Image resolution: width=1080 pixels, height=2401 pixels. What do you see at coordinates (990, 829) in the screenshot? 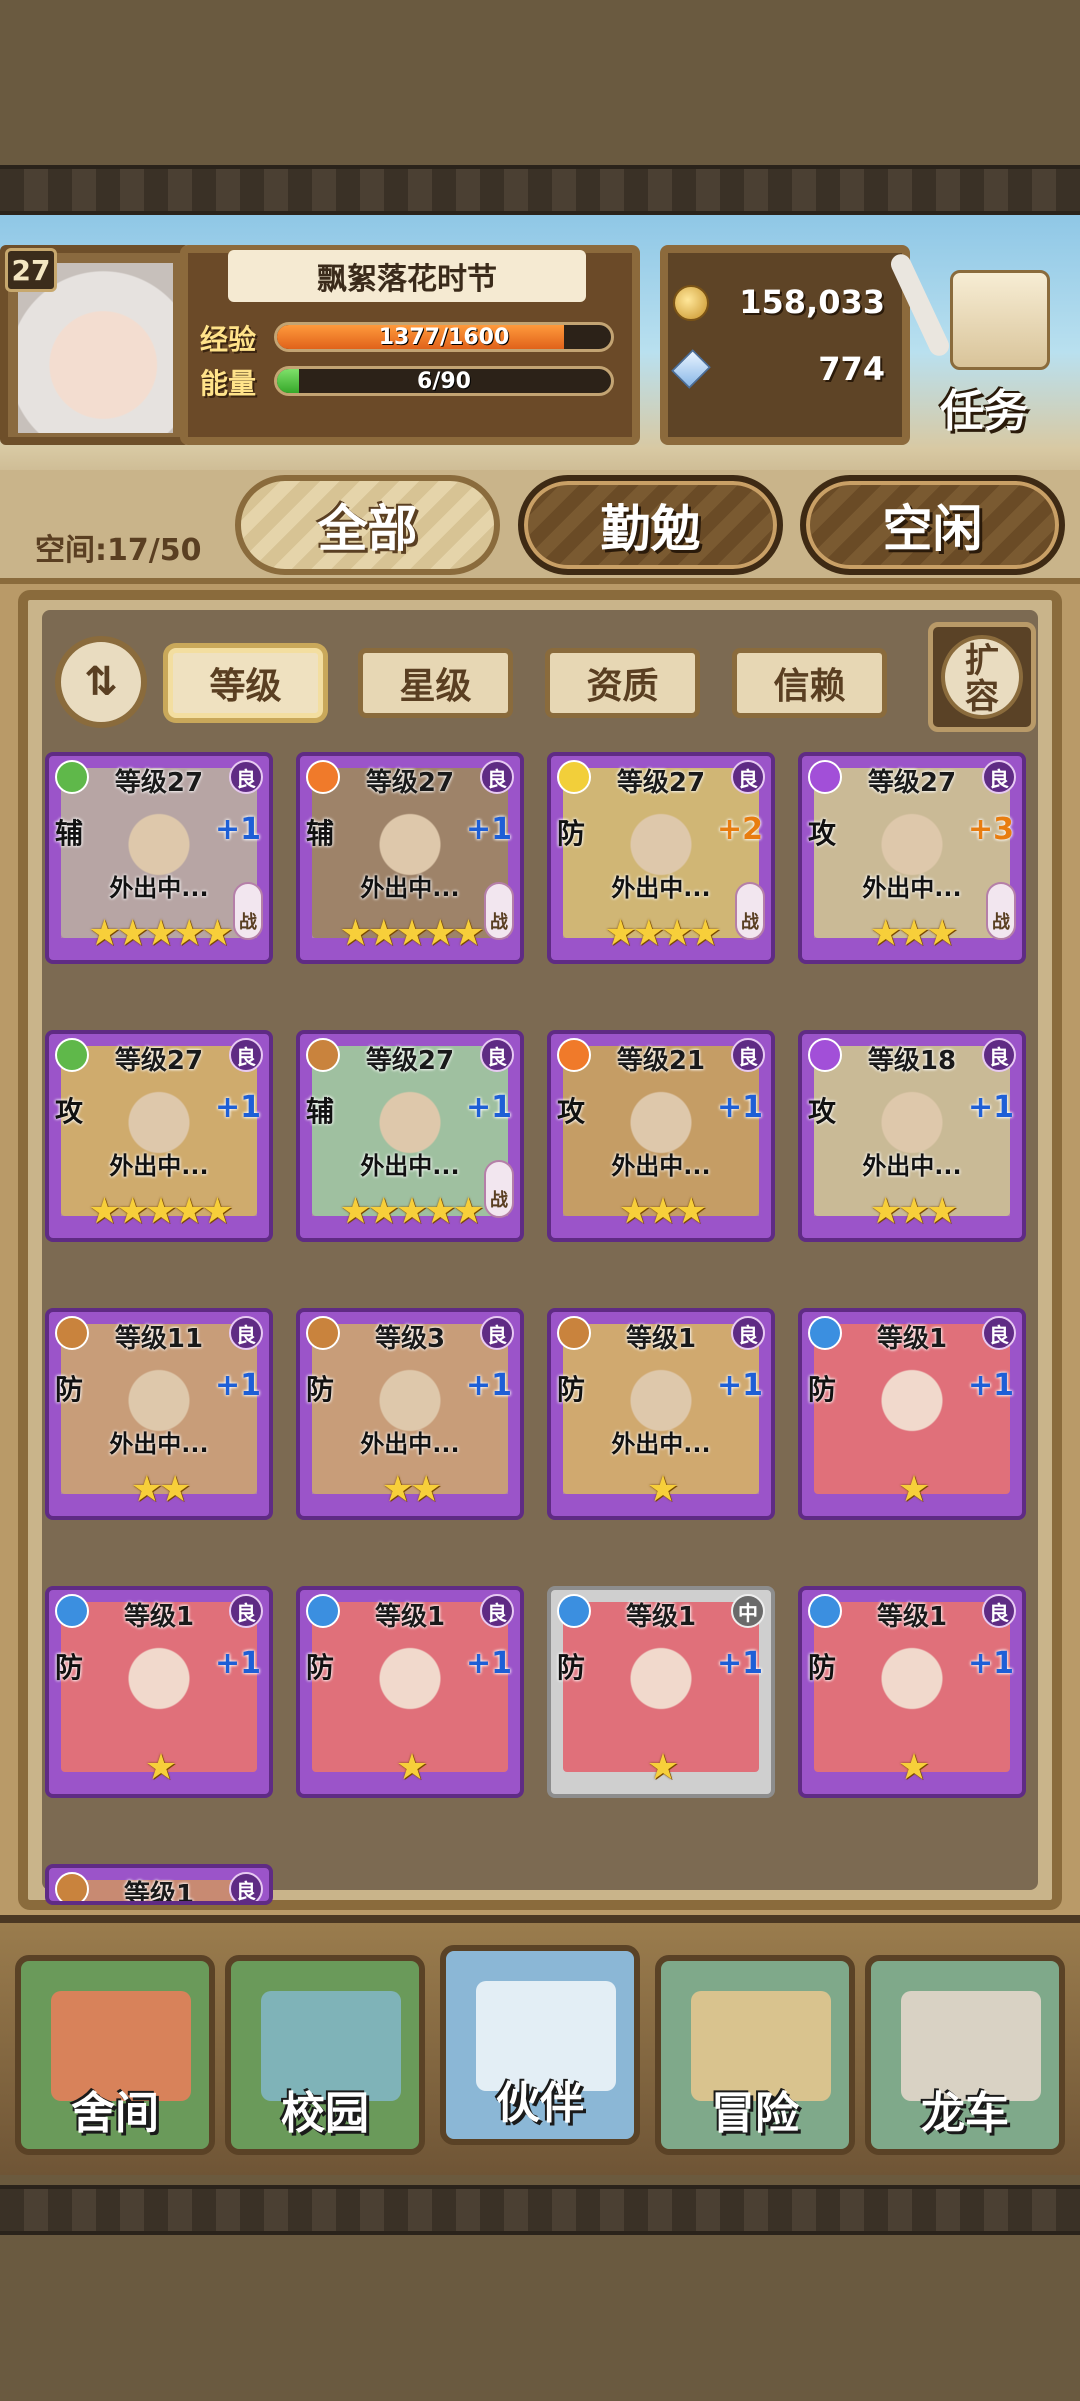
I see `bonus-value: +3` at bounding box center [990, 829].